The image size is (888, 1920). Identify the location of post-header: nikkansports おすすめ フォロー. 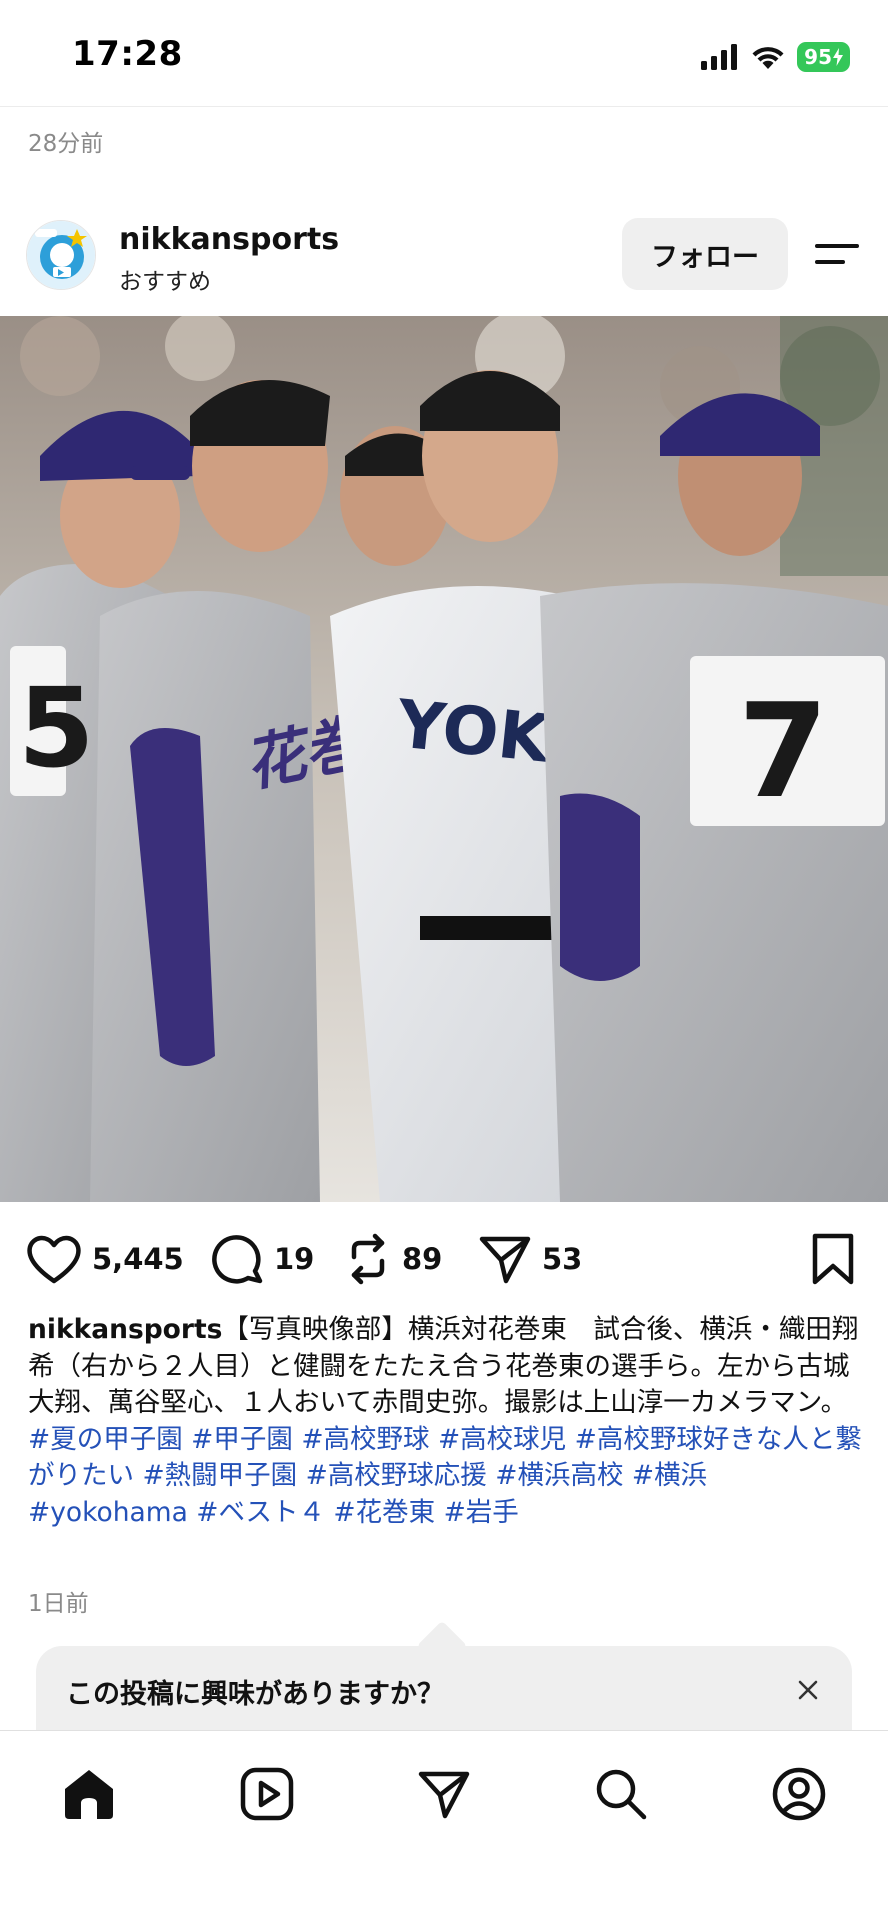
(444, 256).